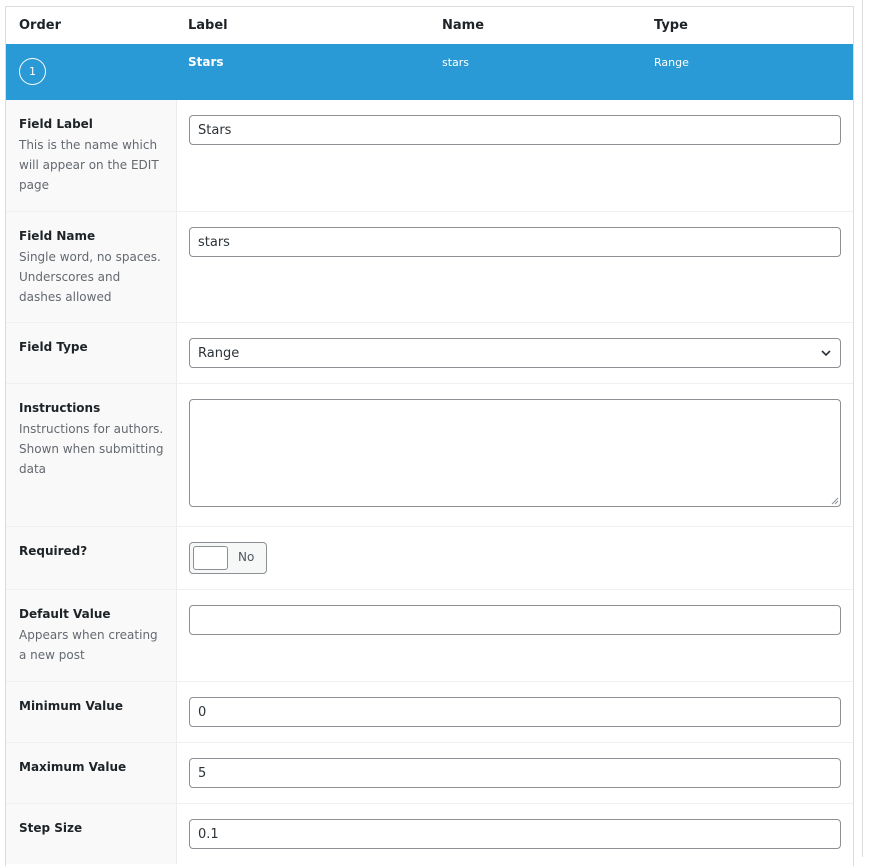  Describe the element at coordinates (208, 25) in the screenshot. I see `column-header-label: Label` at that location.